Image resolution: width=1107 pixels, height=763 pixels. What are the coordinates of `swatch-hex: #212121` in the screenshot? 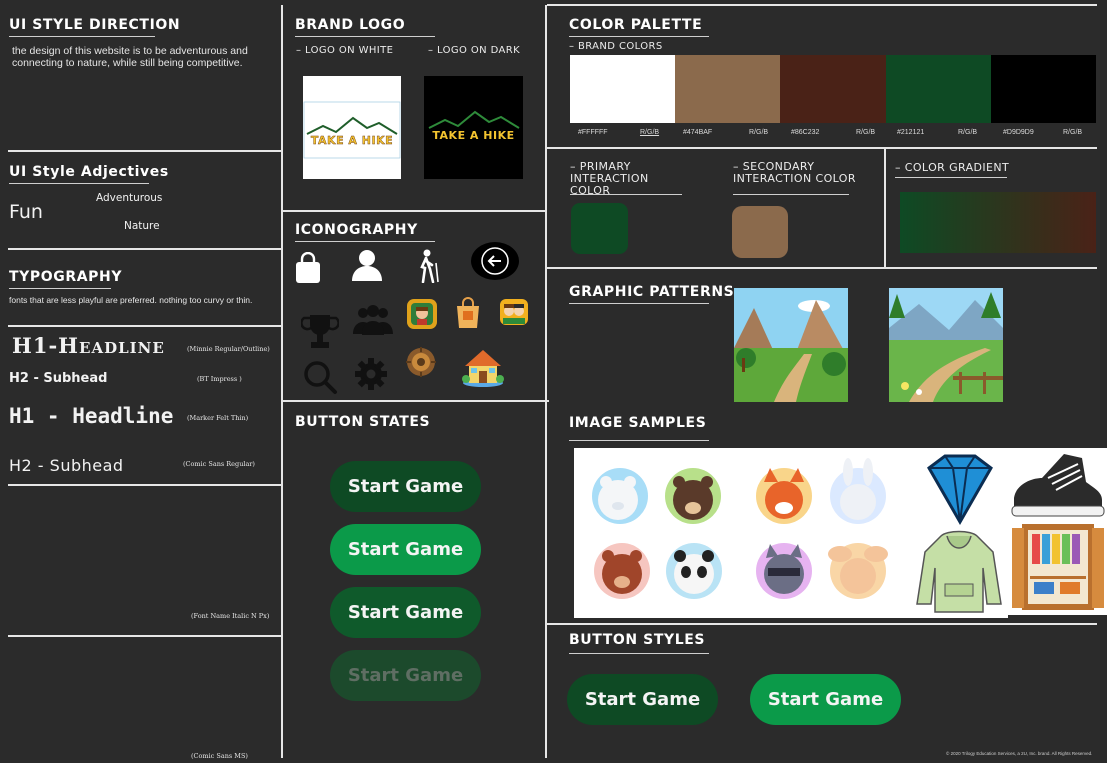 It's located at (911, 132).